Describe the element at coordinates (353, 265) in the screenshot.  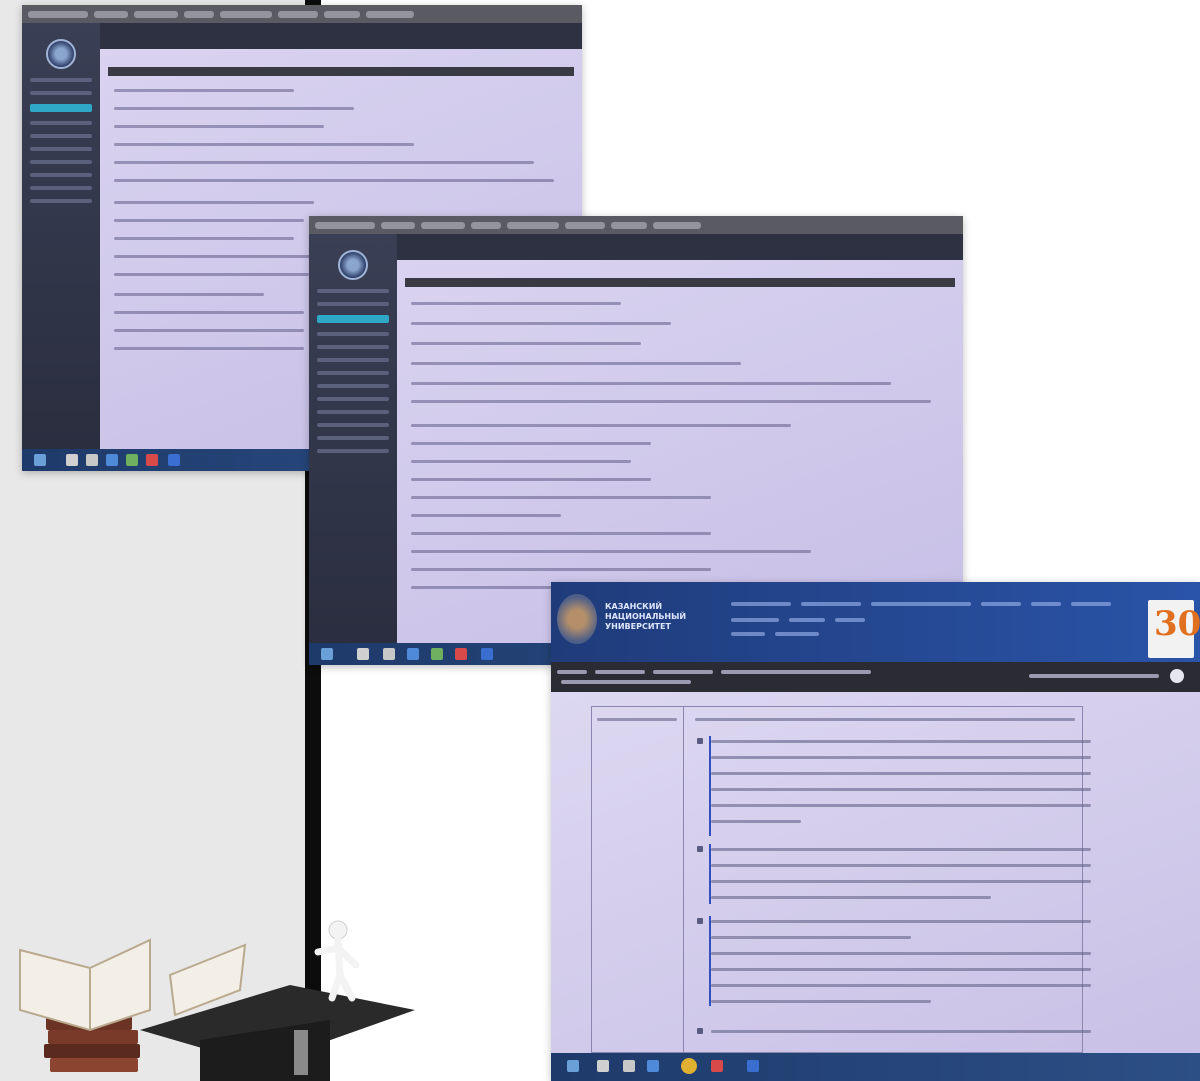
I see `university-logo-icon` at that location.